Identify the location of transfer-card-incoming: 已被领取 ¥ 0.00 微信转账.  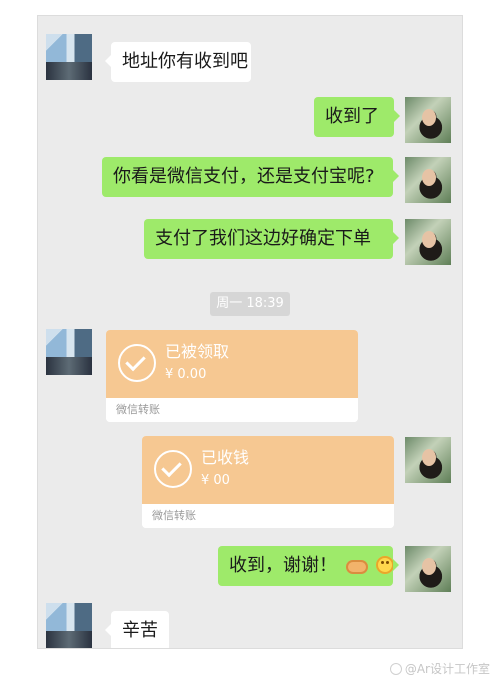
(232, 376).